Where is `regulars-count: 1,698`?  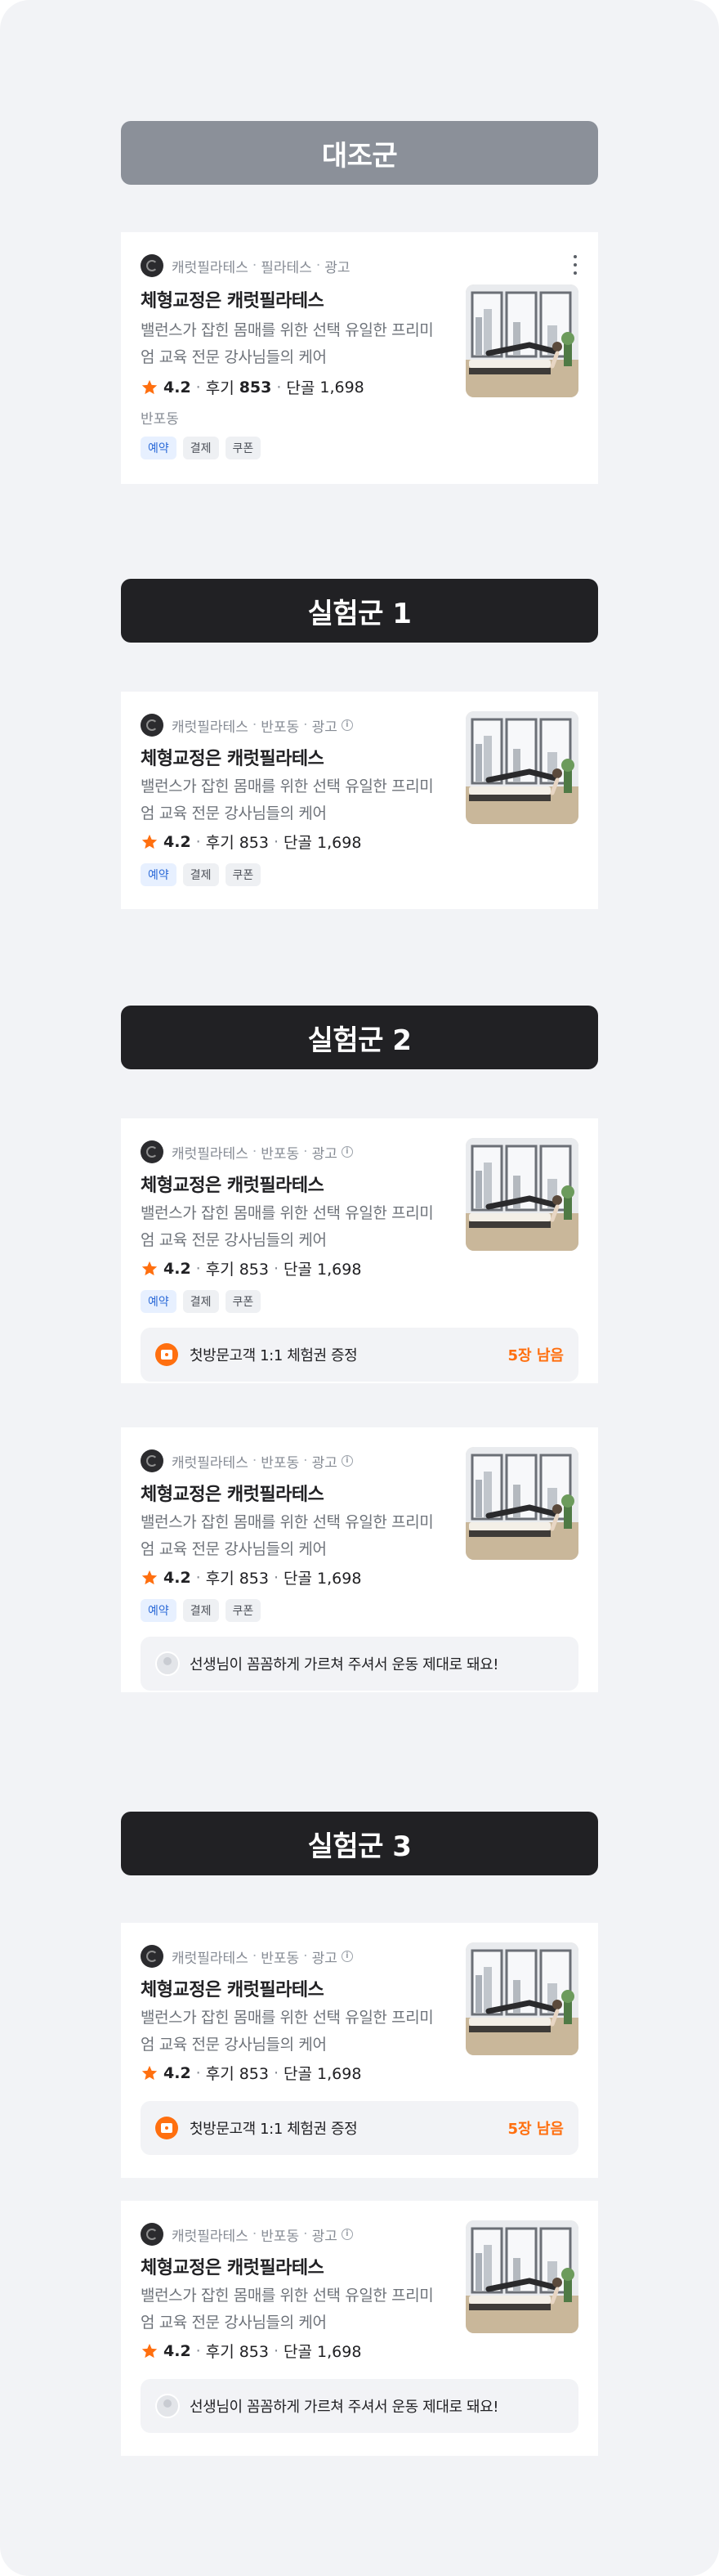
regulars-count: 1,698 is located at coordinates (341, 387).